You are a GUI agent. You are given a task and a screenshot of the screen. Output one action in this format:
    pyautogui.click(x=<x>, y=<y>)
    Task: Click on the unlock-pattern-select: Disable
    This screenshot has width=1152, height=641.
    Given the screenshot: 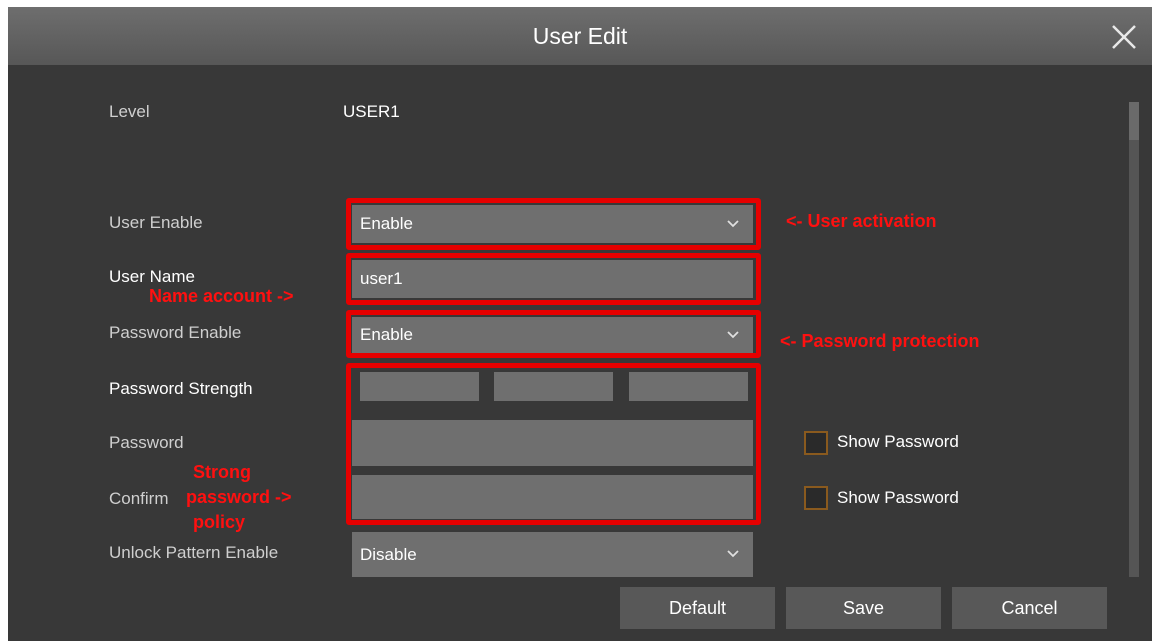 What is the action you would take?
    pyautogui.click(x=552, y=554)
    